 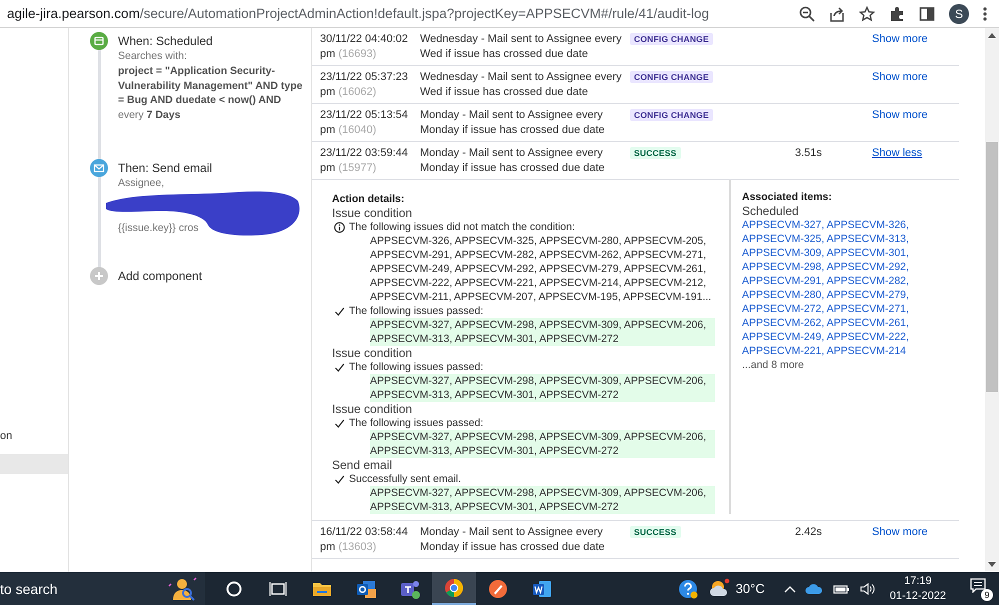 I want to click on issue-link: APPSECVM-222, so click(x=866, y=337).